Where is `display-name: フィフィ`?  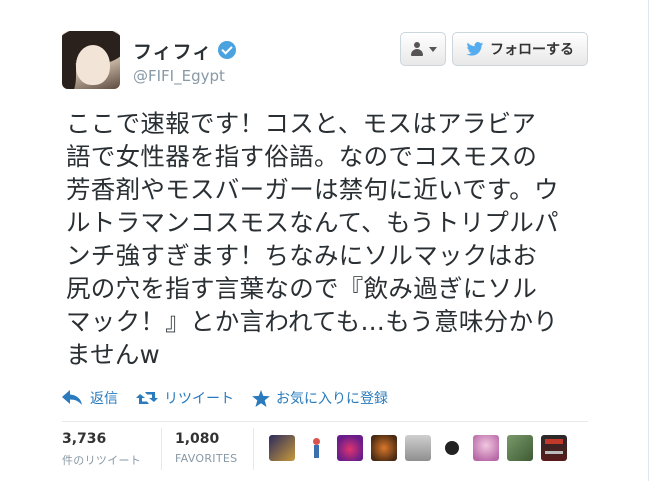
display-name: フィフィ is located at coordinates (172, 50).